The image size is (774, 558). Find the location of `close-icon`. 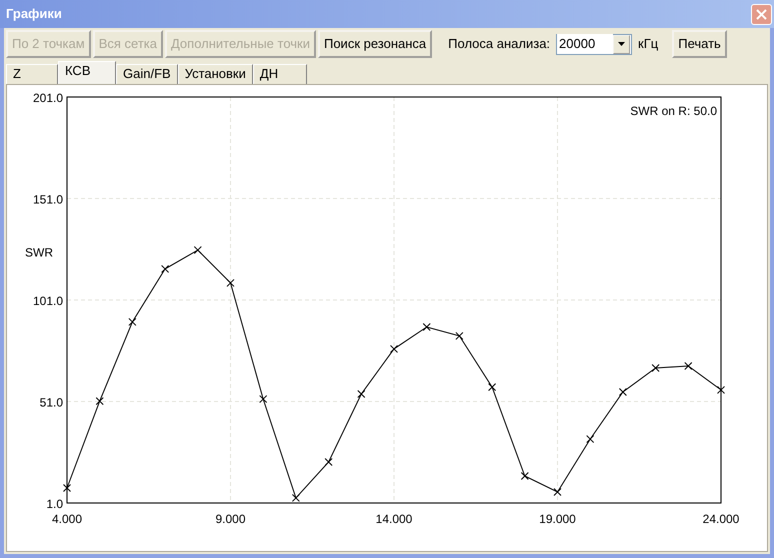

close-icon is located at coordinates (761, 14).